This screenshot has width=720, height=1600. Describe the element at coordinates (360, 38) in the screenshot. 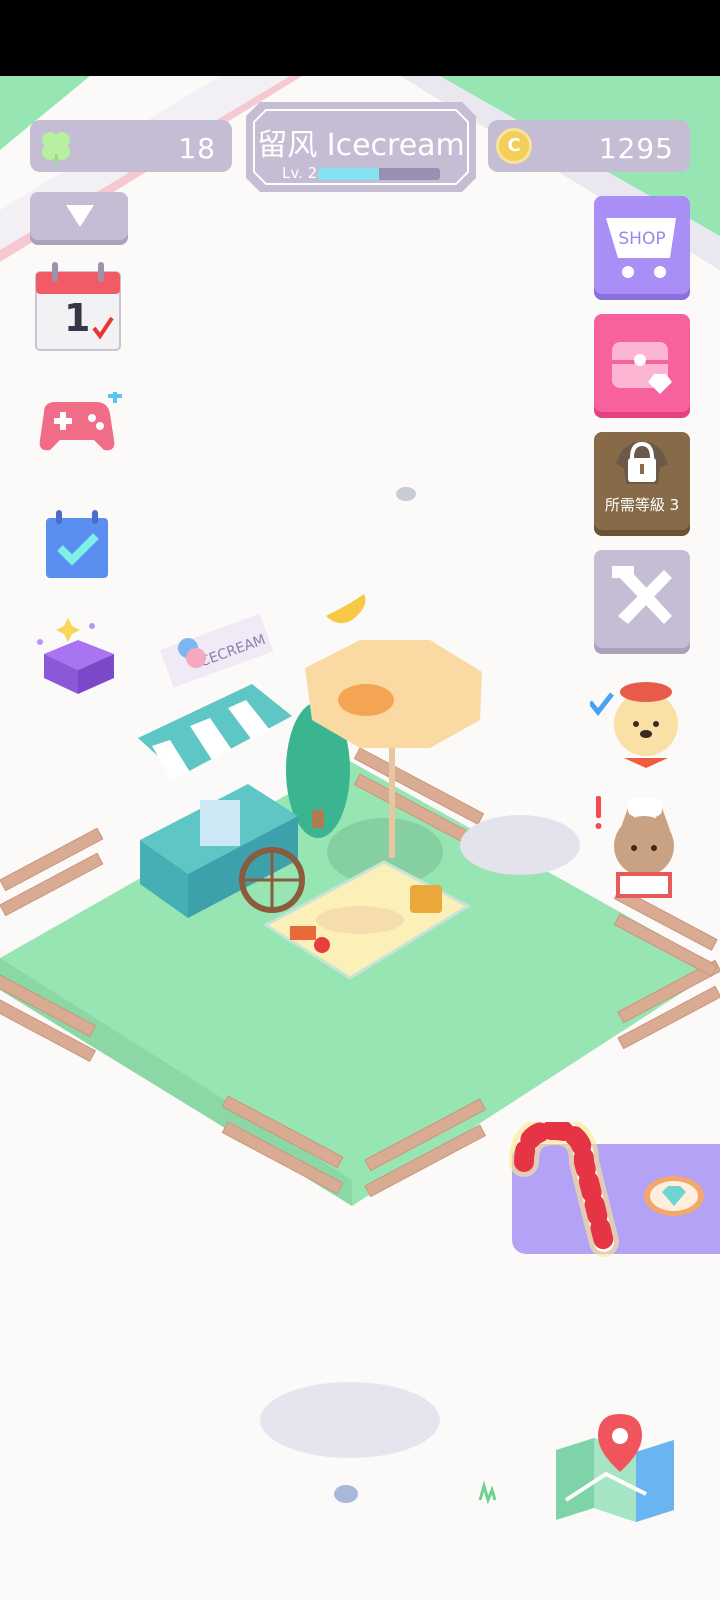

I see `status-bar` at that location.